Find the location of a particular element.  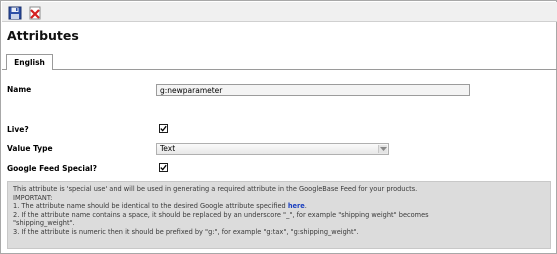

live-checkbox is located at coordinates (163, 128).